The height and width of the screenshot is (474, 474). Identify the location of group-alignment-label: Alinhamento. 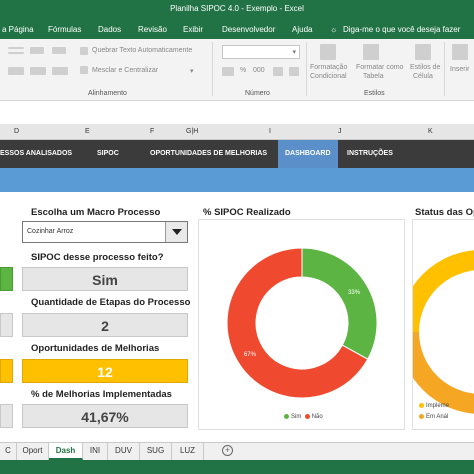
(107, 93).